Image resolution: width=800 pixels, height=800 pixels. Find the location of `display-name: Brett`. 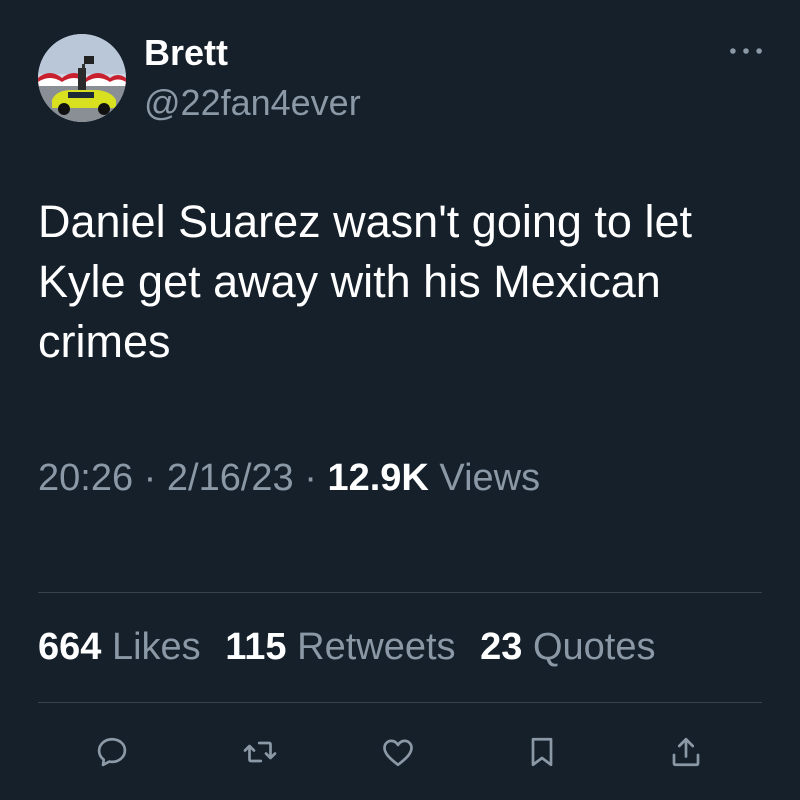

display-name: Brett is located at coordinates (186, 53).